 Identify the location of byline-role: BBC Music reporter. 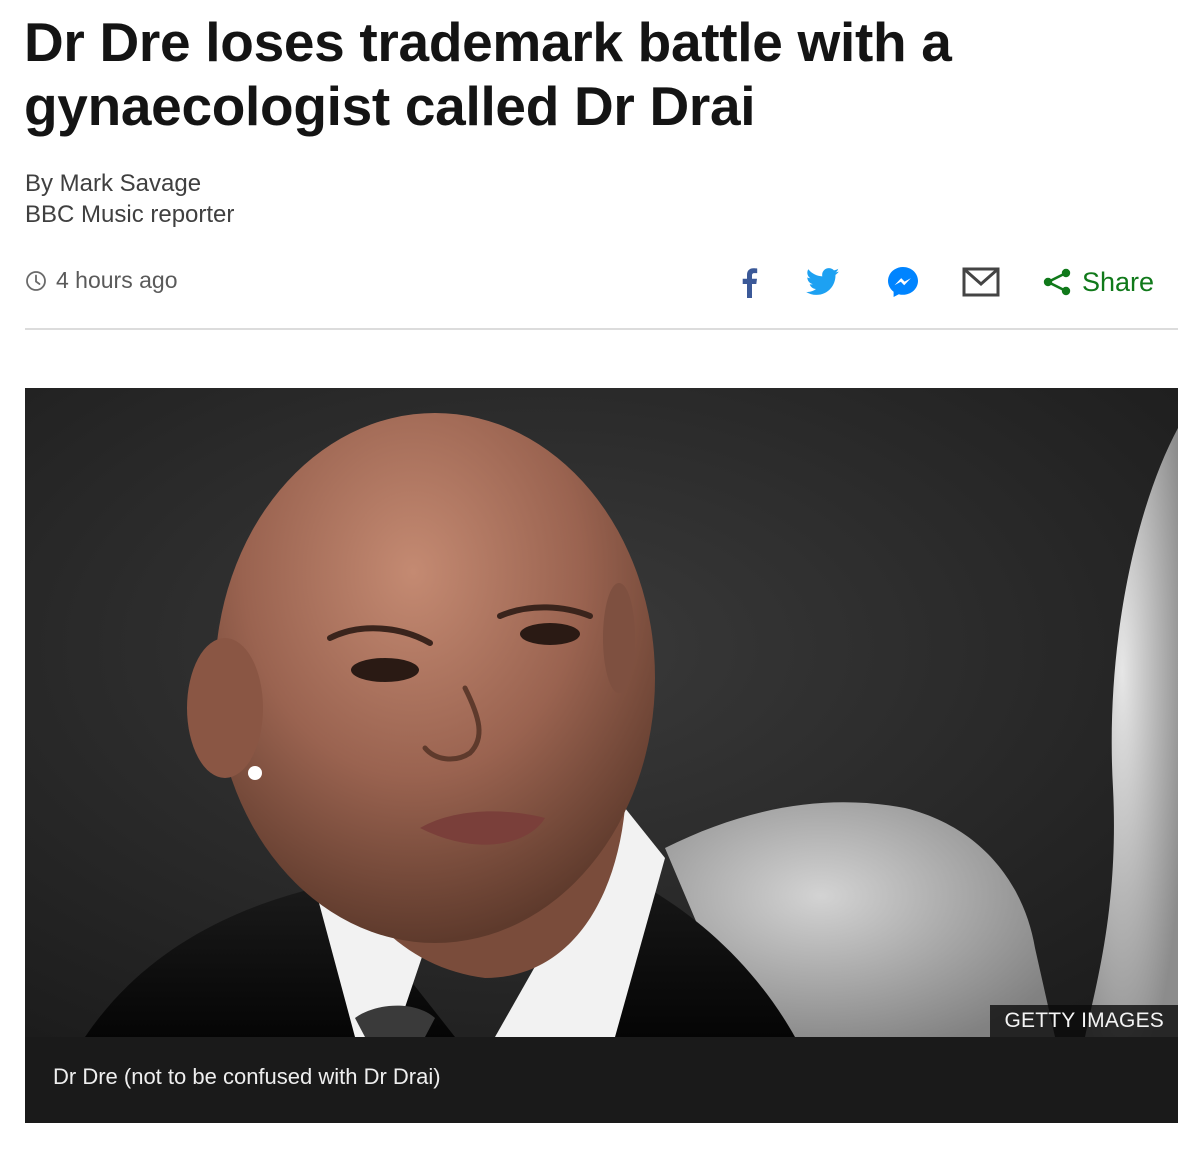
(130, 214).